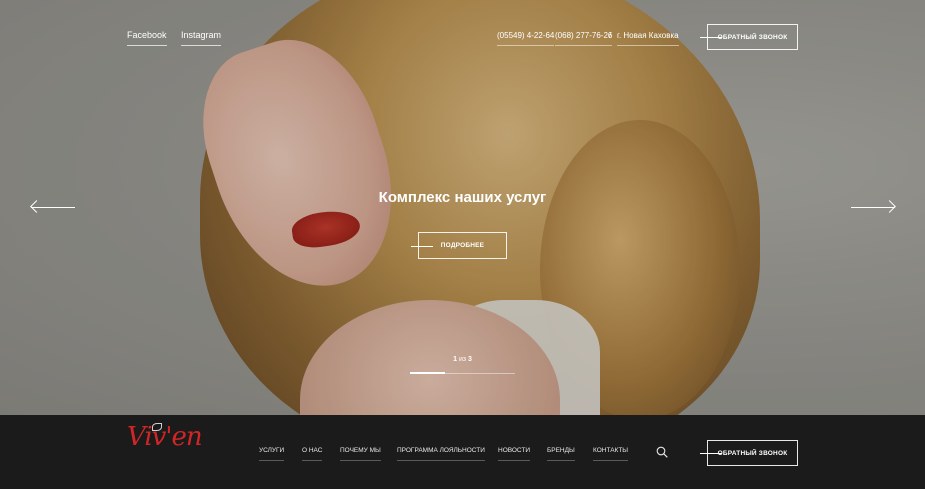 This screenshot has height=489, width=925. I want to click on facebook-link: Facebook, so click(147, 38).